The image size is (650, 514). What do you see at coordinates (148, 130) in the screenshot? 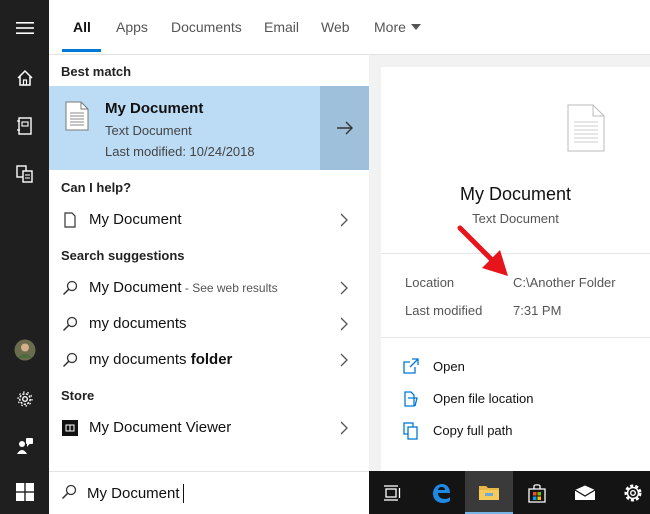
I see `best-match-type: Text Document` at bounding box center [148, 130].